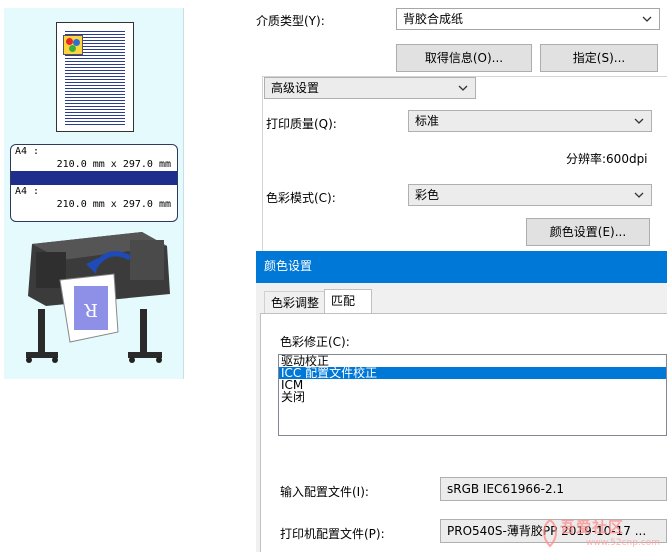 This screenshot has width=667, height=552. I want to click on resolution-text: 分辨率:600dpi, so click(607, 159).